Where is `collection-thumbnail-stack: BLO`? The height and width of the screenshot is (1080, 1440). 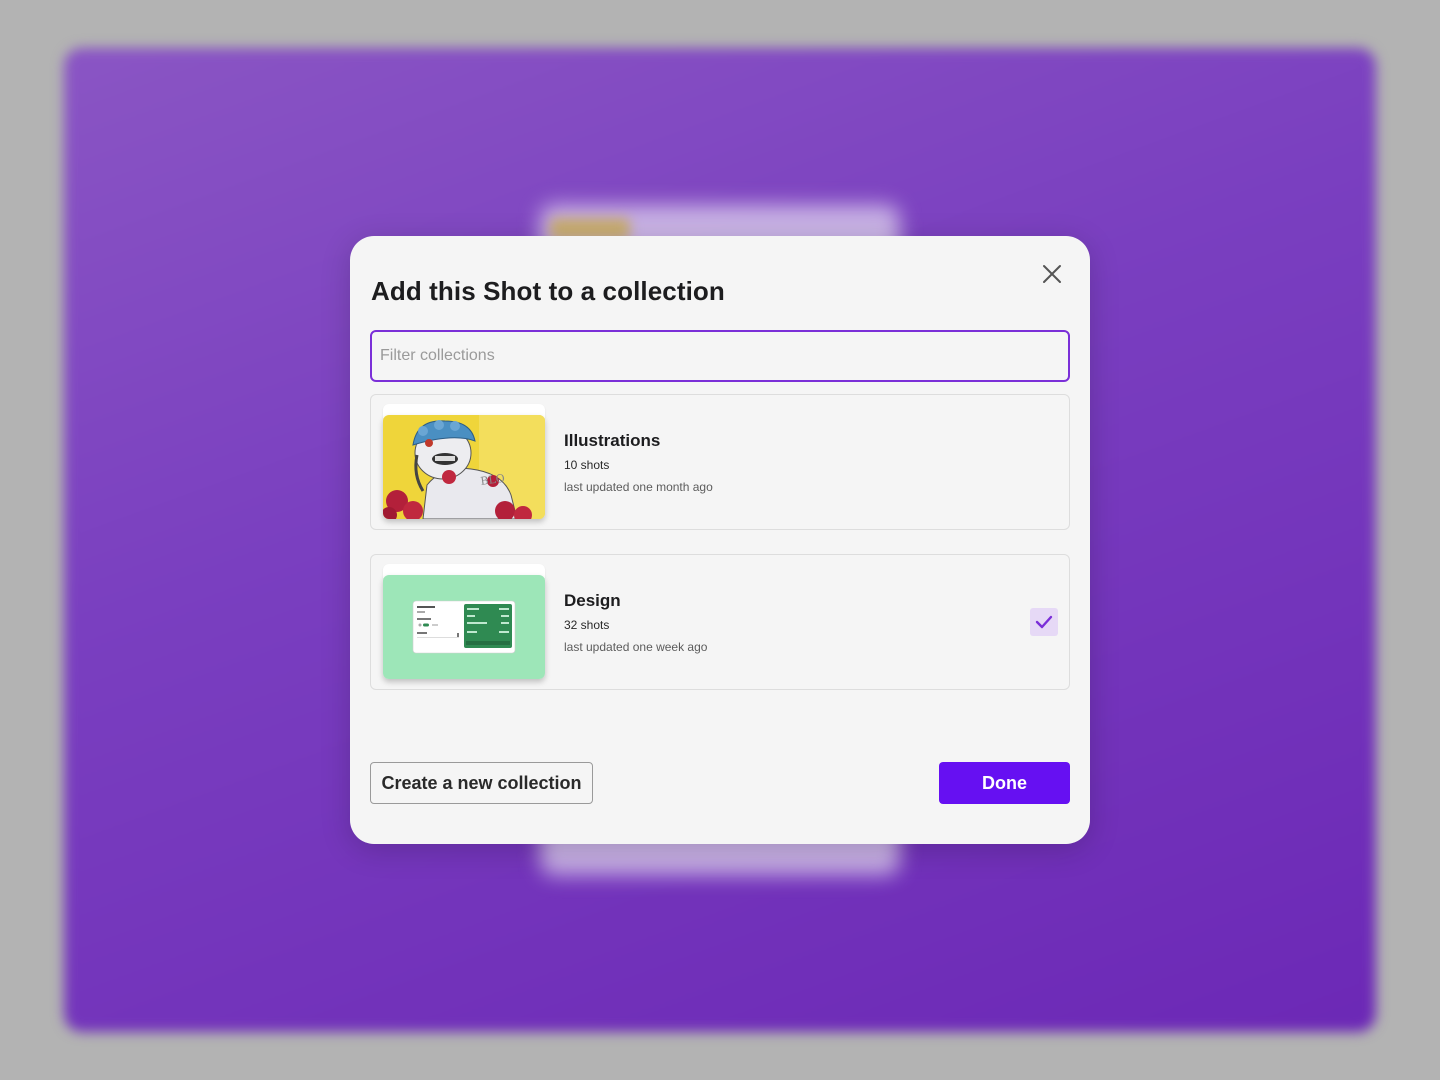
collection-thumbnail-stack: BLO is located at coordinates (464, 462).